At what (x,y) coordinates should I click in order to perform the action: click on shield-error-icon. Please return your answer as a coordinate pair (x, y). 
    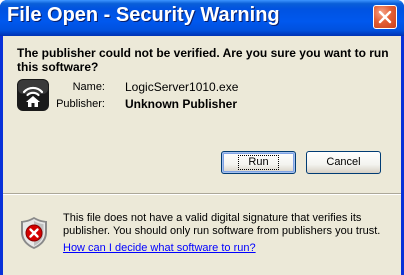
    Looking at the image, I should click on (34, 233).